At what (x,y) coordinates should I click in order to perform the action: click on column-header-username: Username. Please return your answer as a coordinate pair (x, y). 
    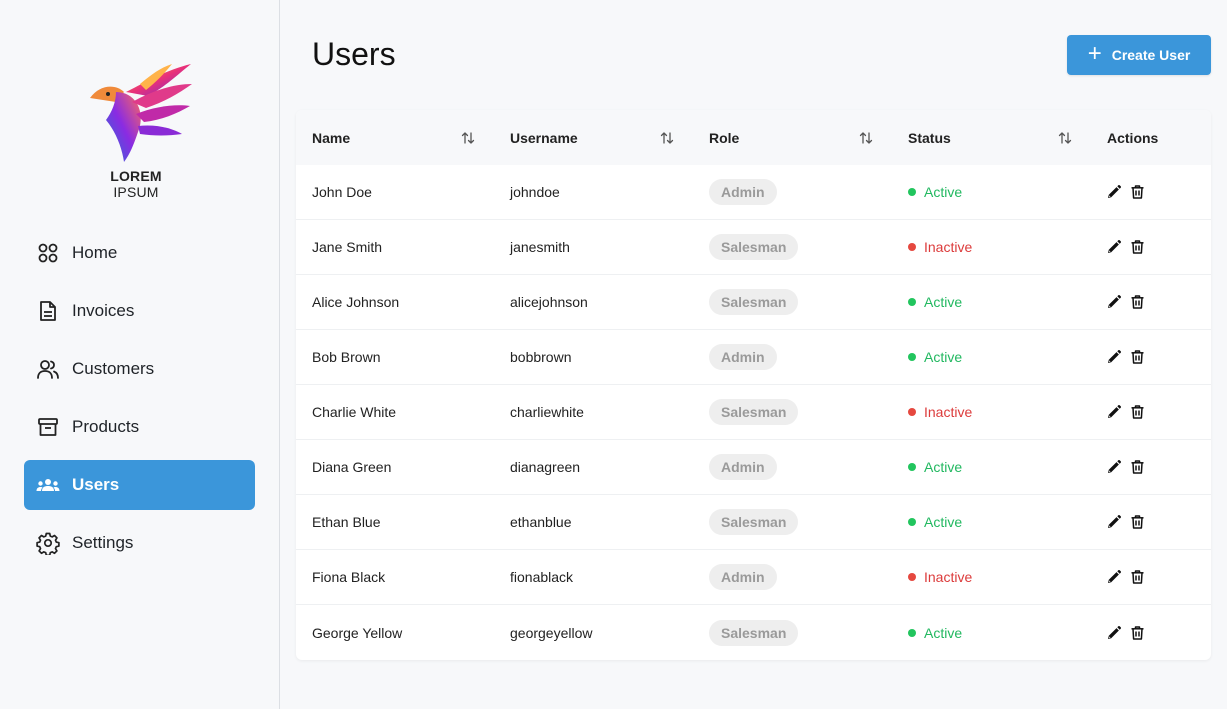
    Looking at the image, I should click on (593, 137).